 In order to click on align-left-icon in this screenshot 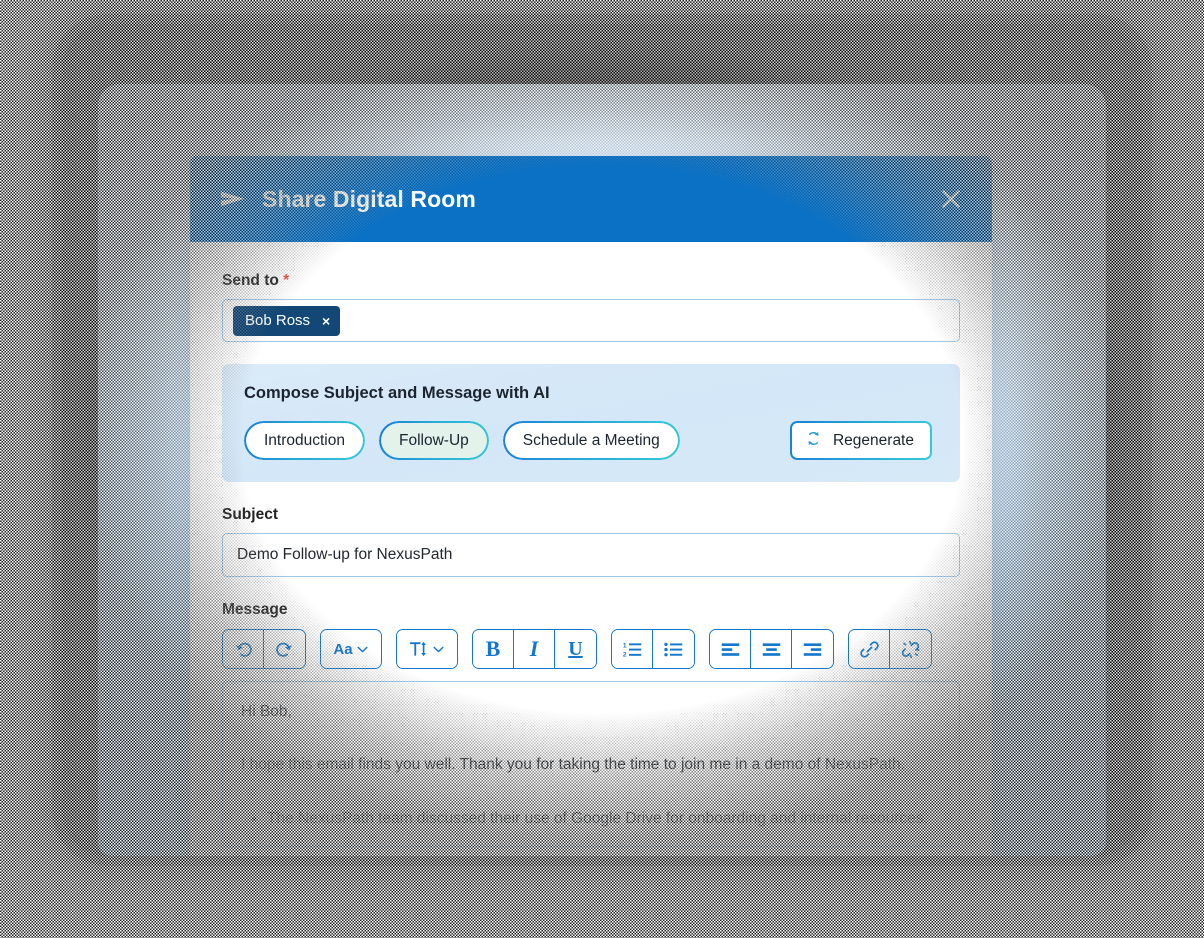, I will do `click(730, 649)`.